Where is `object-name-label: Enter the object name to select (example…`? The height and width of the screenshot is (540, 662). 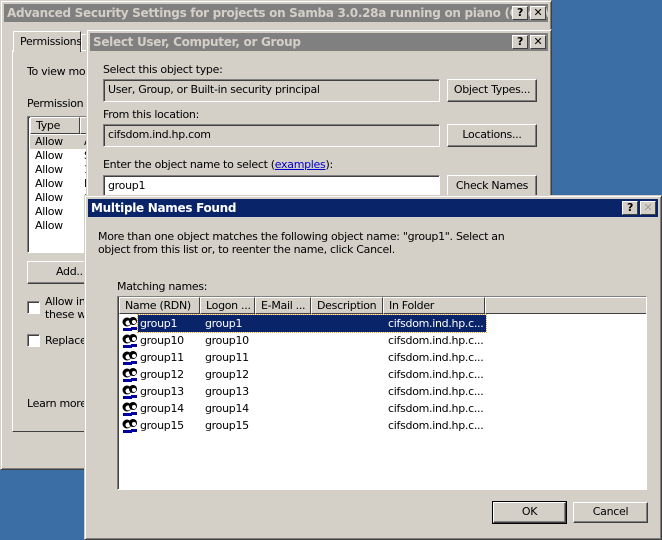
object-name-label: Enter the object name to select (example… is located at coordinates (218, 164).